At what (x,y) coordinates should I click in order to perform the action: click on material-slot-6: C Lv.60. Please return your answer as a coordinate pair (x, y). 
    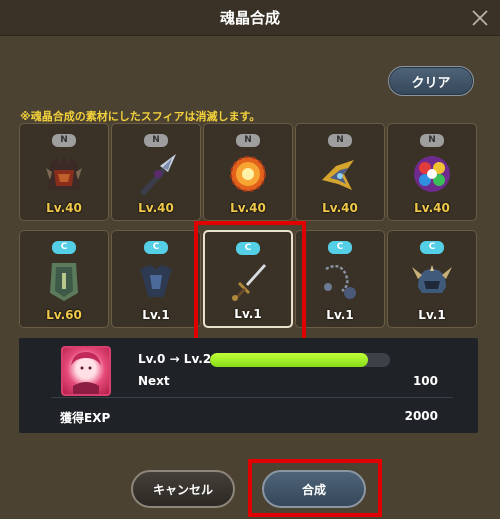
    Looking at the image, I should click on (64, 279).